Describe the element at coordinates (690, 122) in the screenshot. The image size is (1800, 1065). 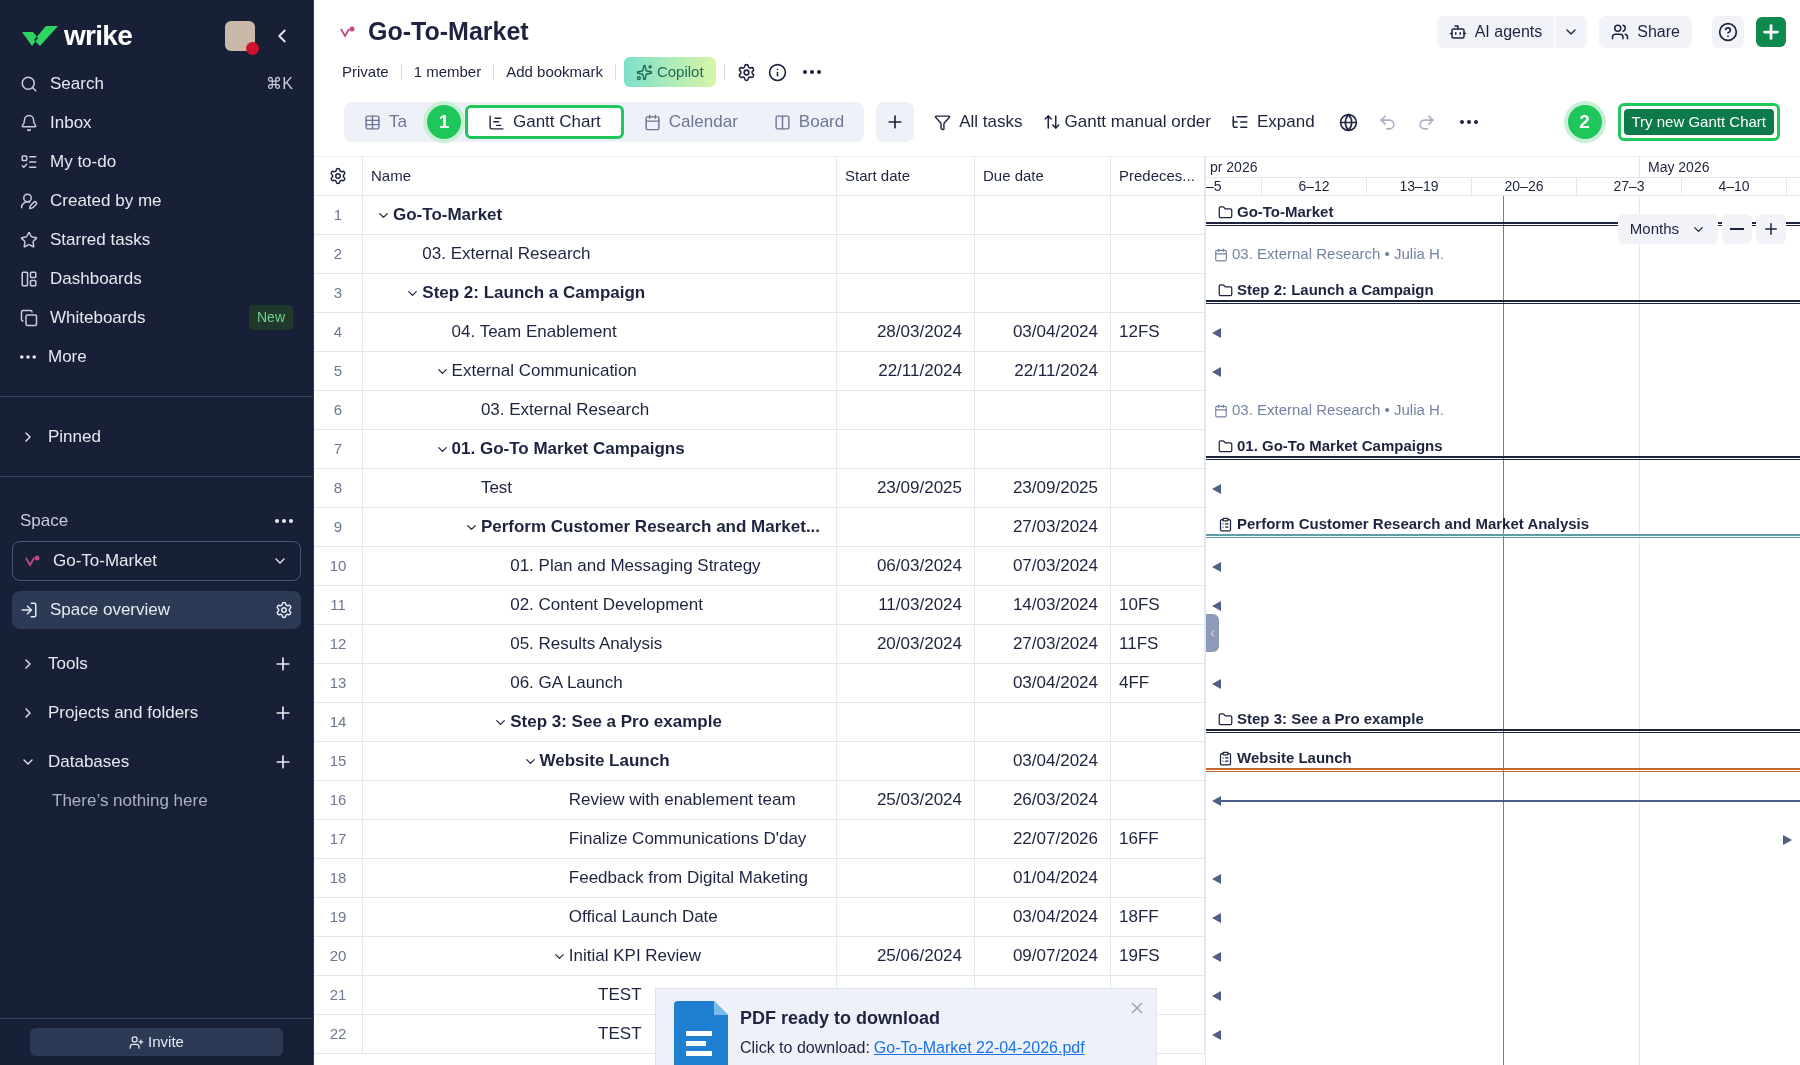
I see `view-tab: Calendar` at that location.